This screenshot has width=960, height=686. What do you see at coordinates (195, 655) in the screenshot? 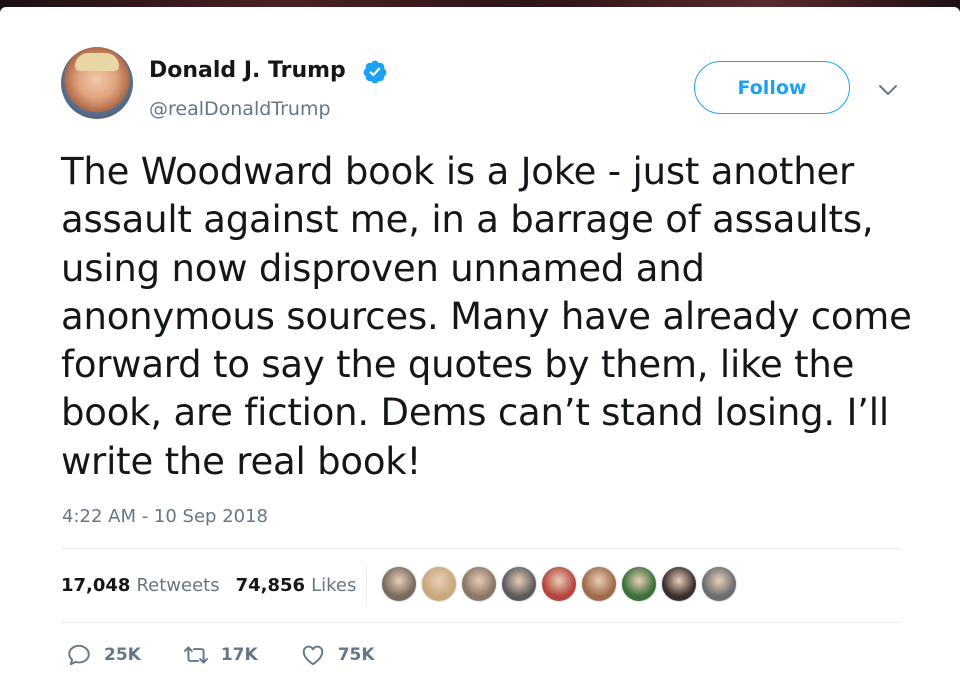
I see `retweet-icon` at bounding box center [195, 655].